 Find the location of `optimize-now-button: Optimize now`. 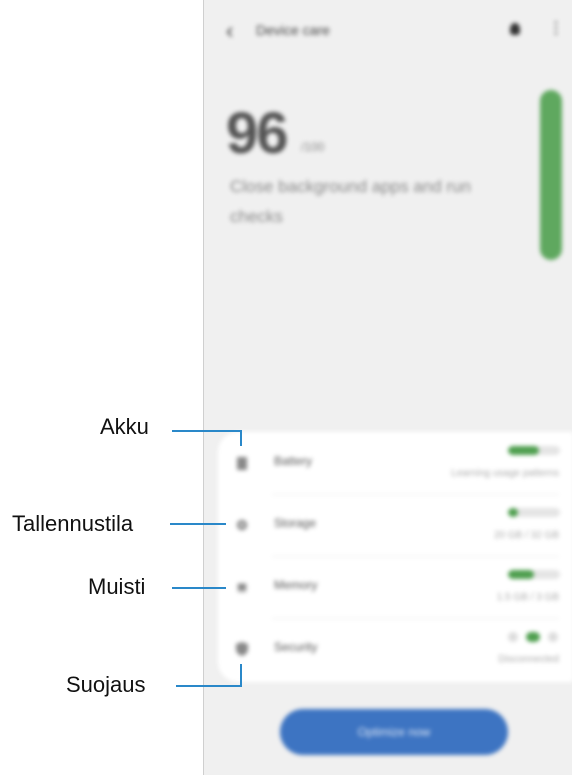

optimize-now-button: Optimize now is located at coordinates (394, 732).